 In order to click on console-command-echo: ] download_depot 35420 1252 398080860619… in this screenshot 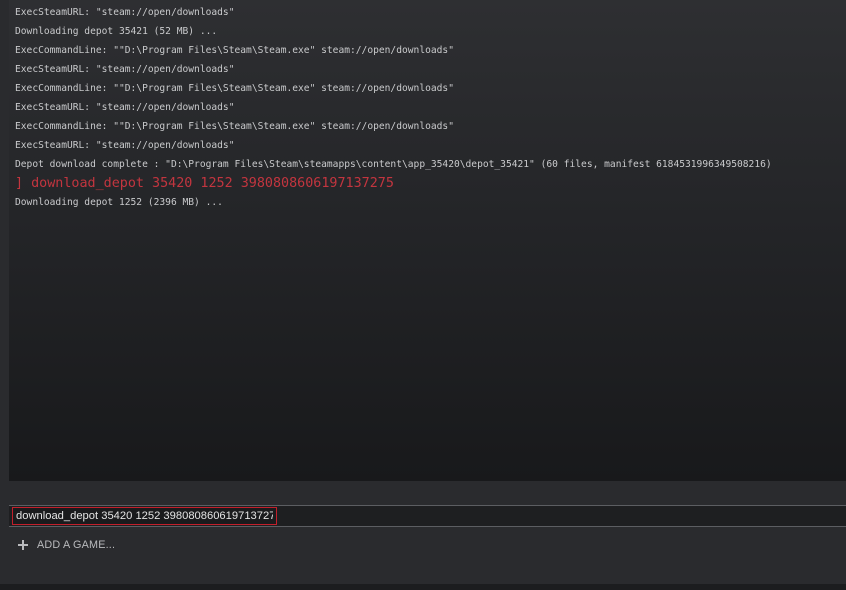, I will do `click(204, 183)`.